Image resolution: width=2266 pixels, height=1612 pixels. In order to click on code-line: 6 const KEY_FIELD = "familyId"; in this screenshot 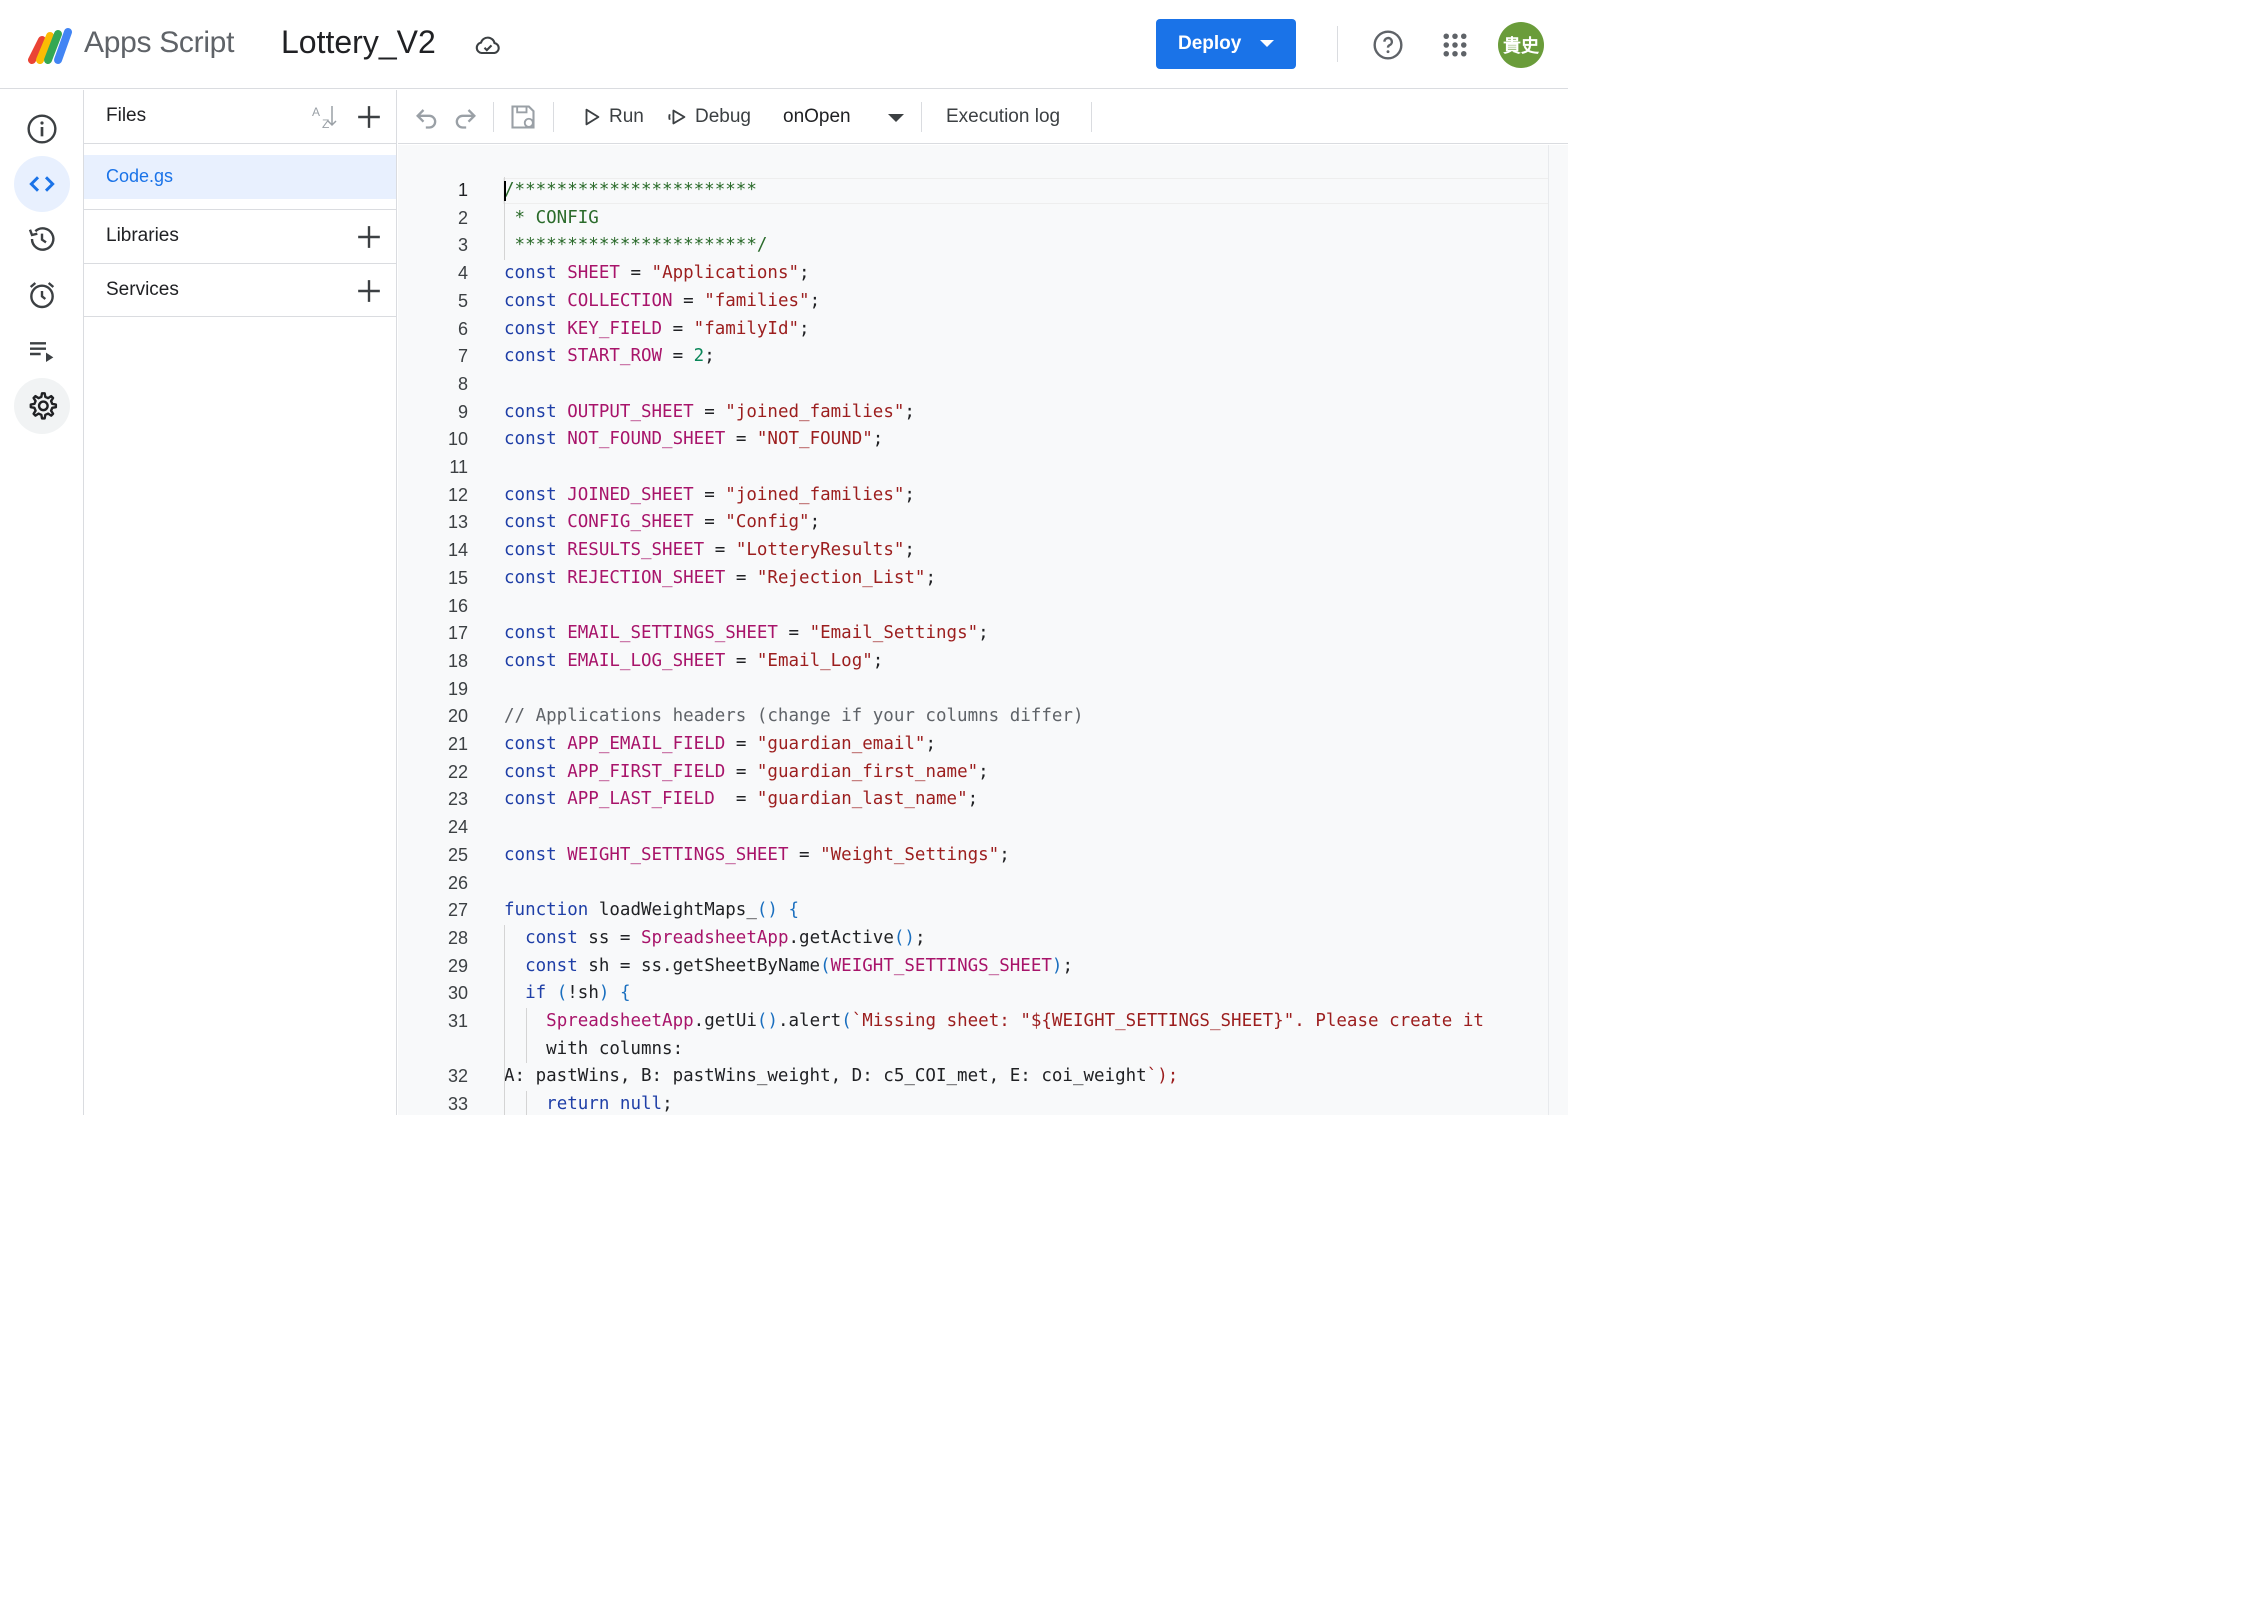, I will do `click(973, 330)`.